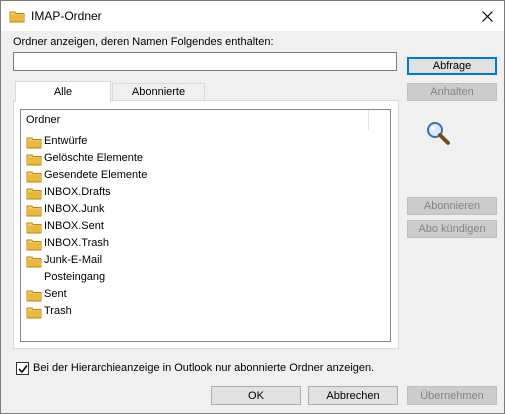 This screenshot has height=414, width=505. I want to click on tab-subscribed: Abonnierte, so click(158, 92).